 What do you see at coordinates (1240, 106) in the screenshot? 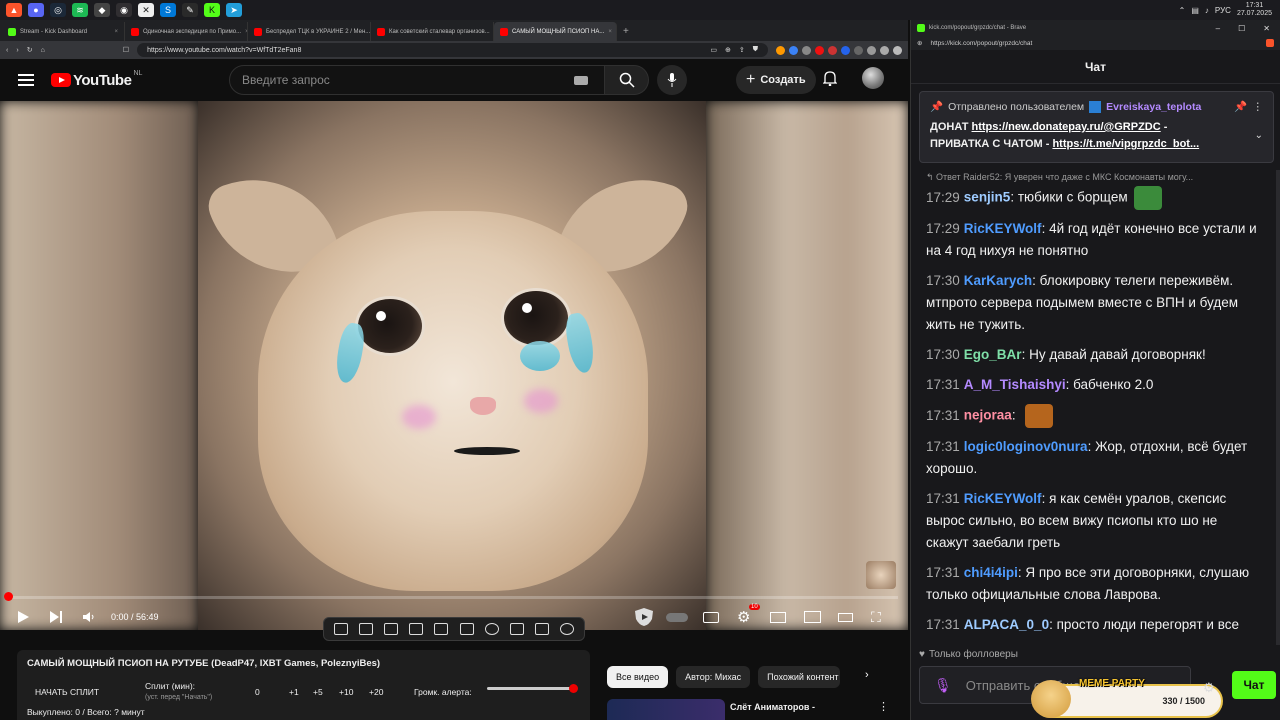
I see `unpin-icon: 📌` at bounding box center [1240, 106].